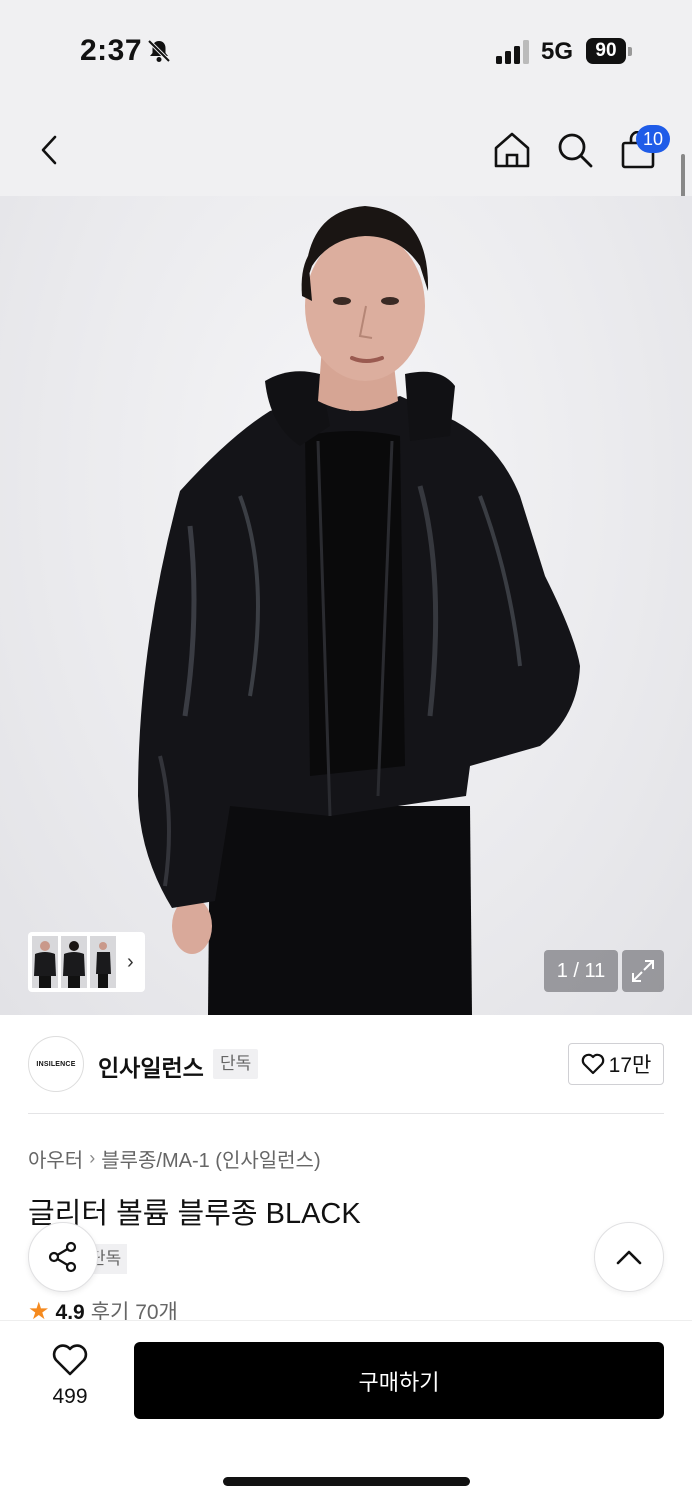  I want to click on expand-icon, so click(643, 971).